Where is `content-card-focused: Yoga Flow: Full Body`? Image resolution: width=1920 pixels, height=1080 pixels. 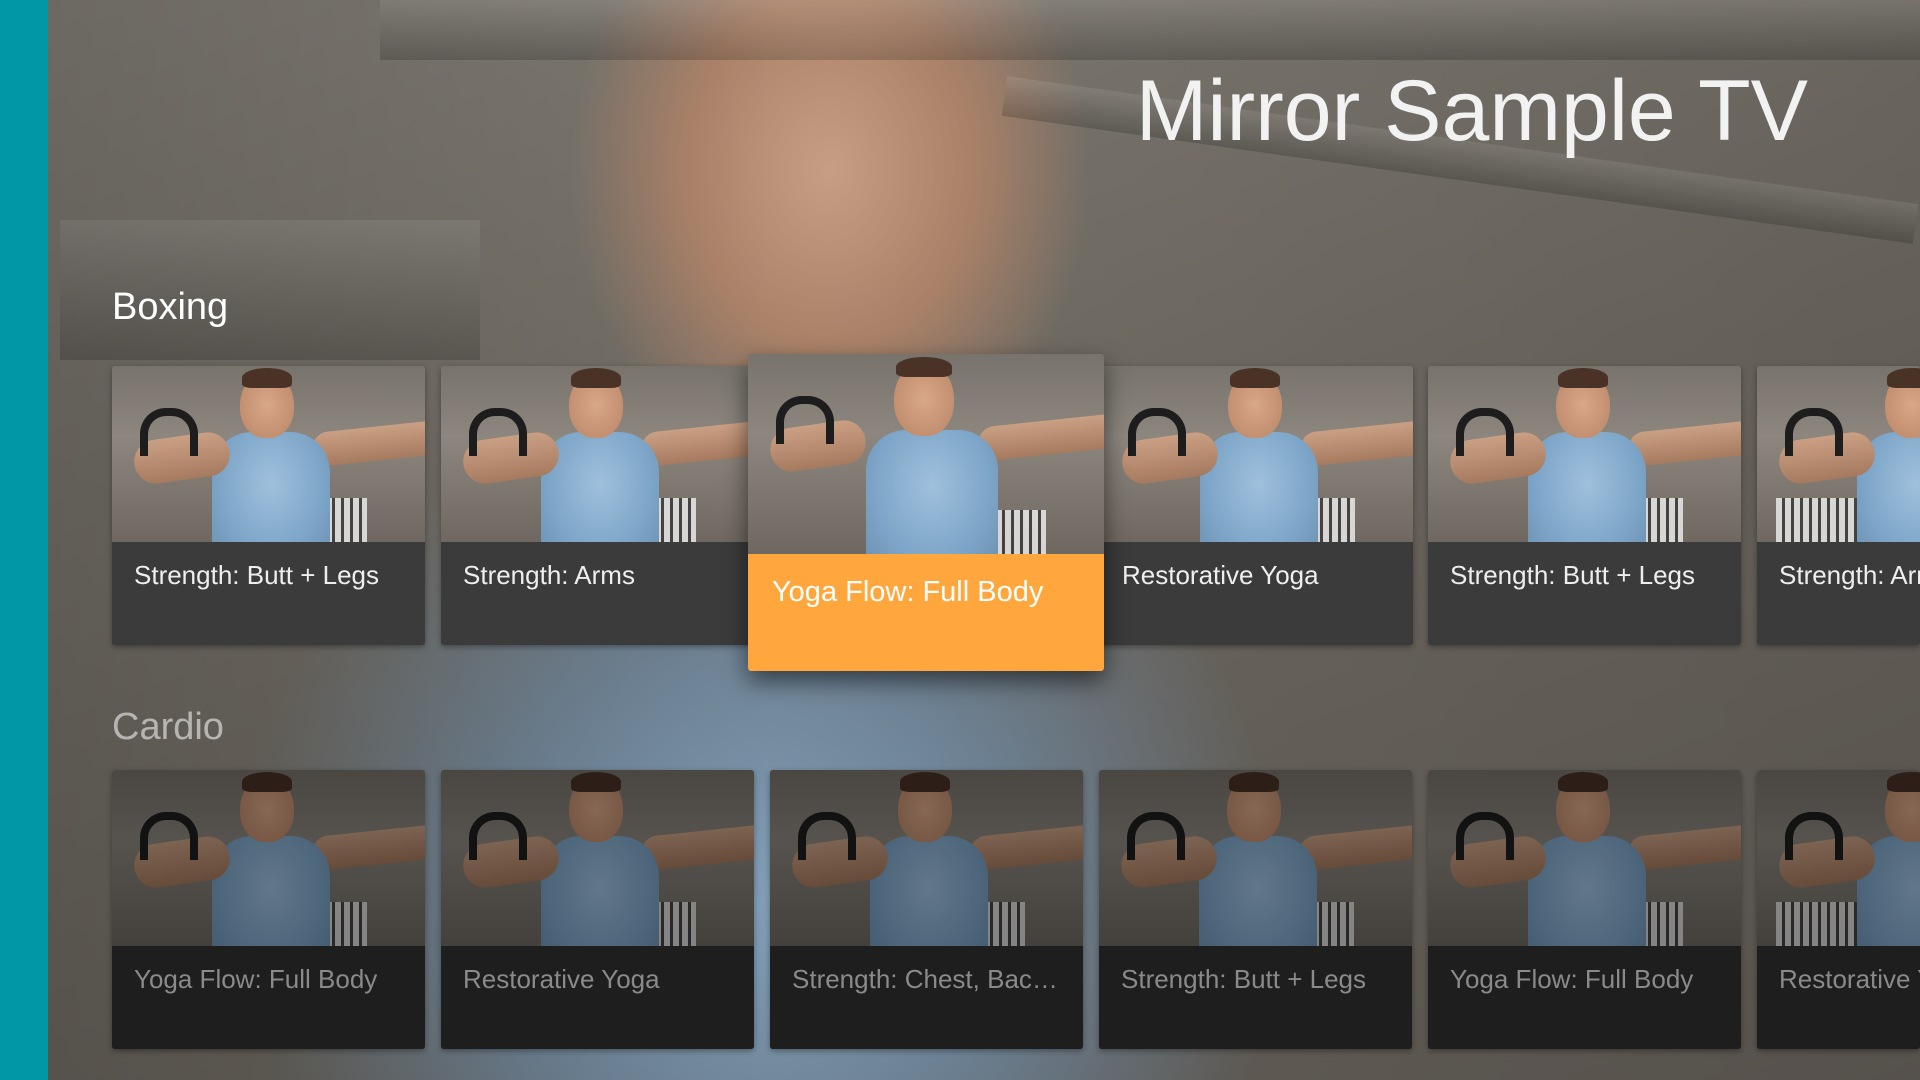 content-card-focused: Yoga Flow: Full Body is located at coordinates (926, 512).